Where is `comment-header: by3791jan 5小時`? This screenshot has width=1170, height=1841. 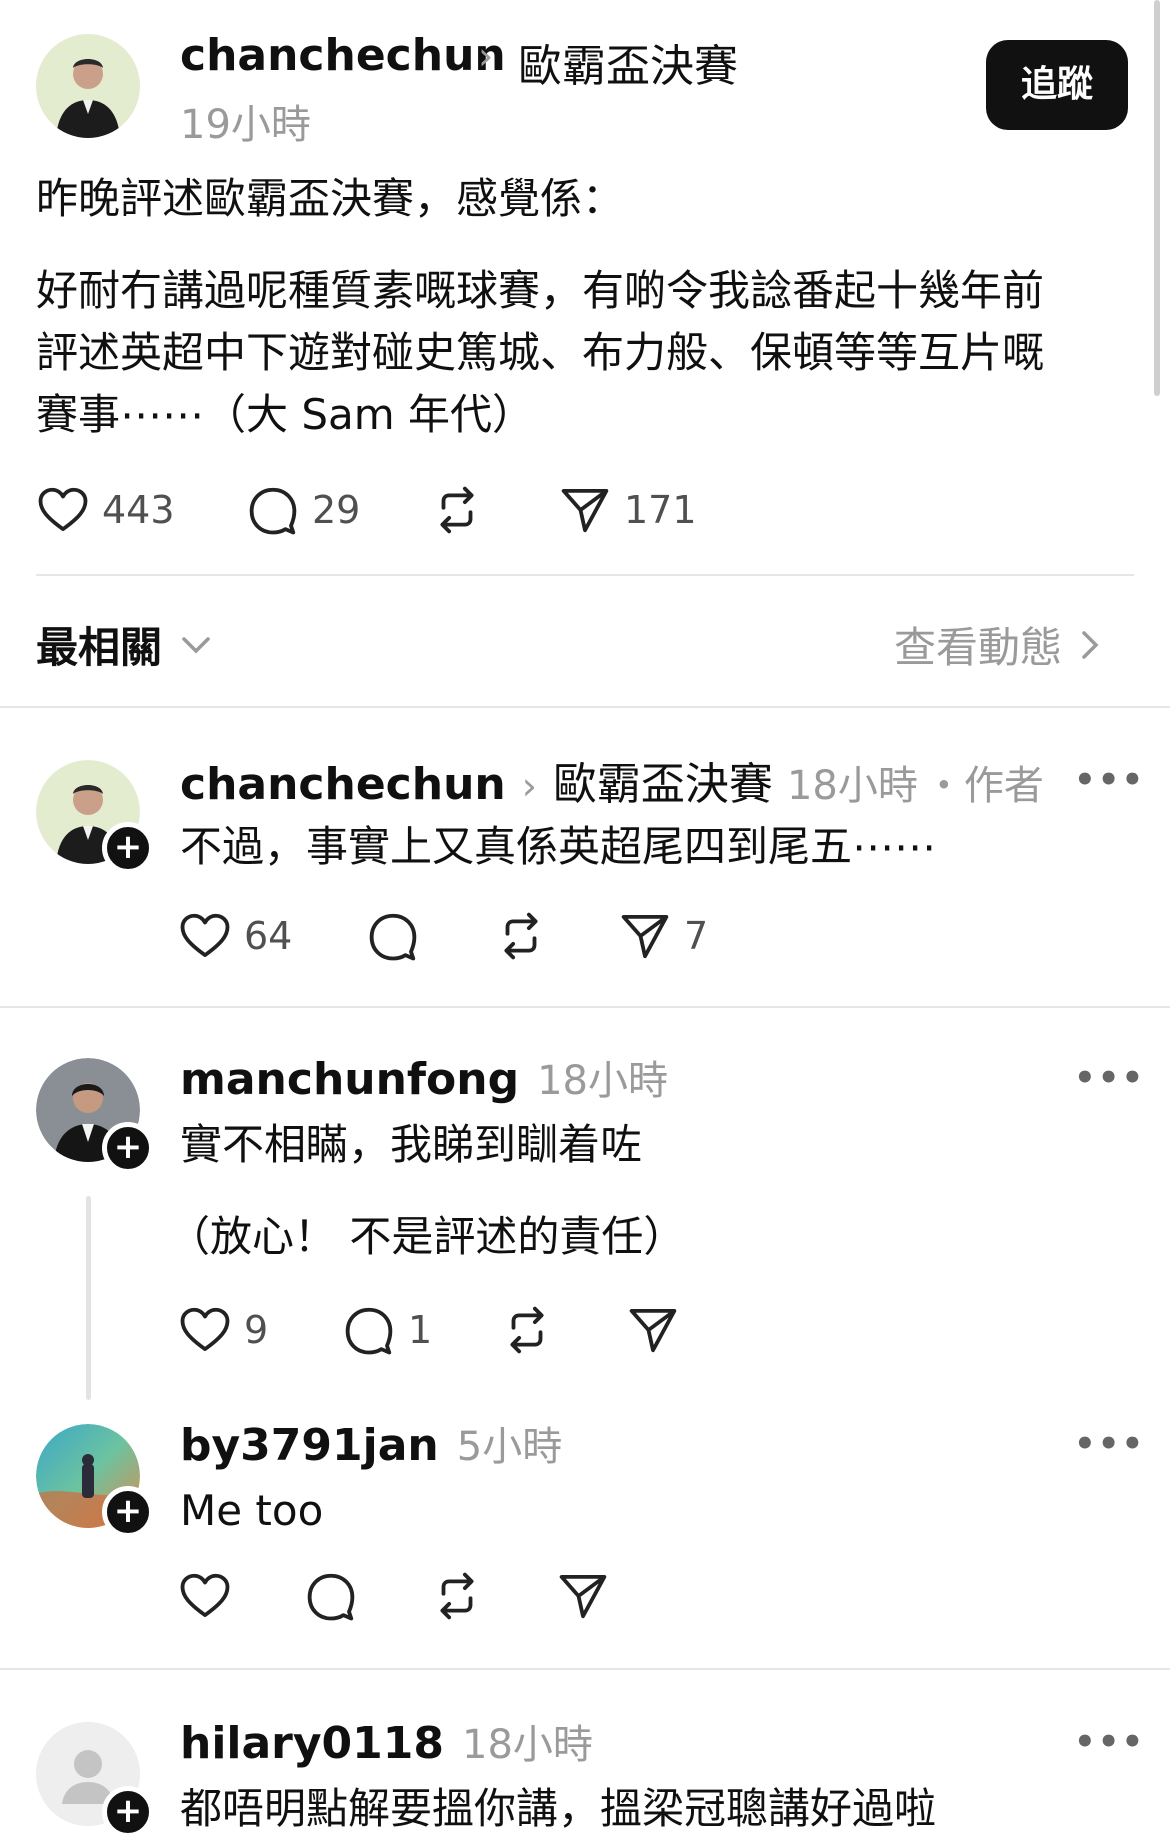 comment-header: by3791jan 5小時 is located at coordinates (371, 1443).